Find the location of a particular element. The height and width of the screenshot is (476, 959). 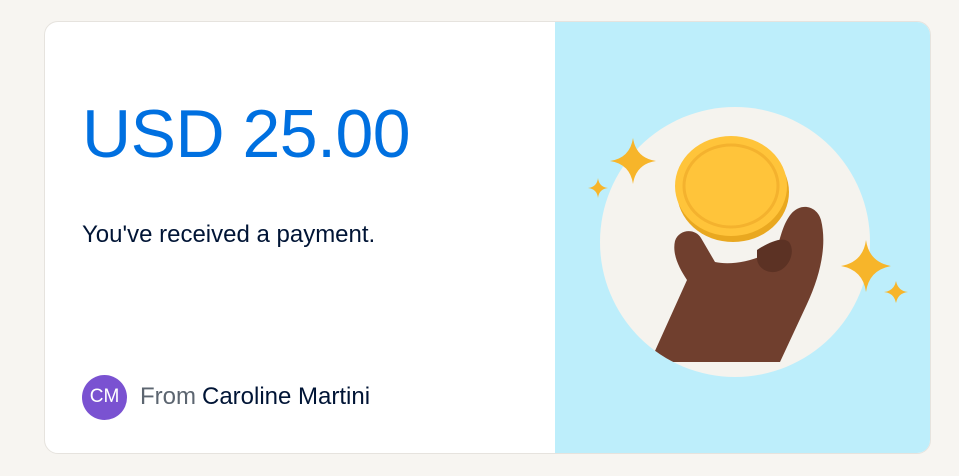

sender-info: CM From Caroline Martini is located at coordinates (226, 397).